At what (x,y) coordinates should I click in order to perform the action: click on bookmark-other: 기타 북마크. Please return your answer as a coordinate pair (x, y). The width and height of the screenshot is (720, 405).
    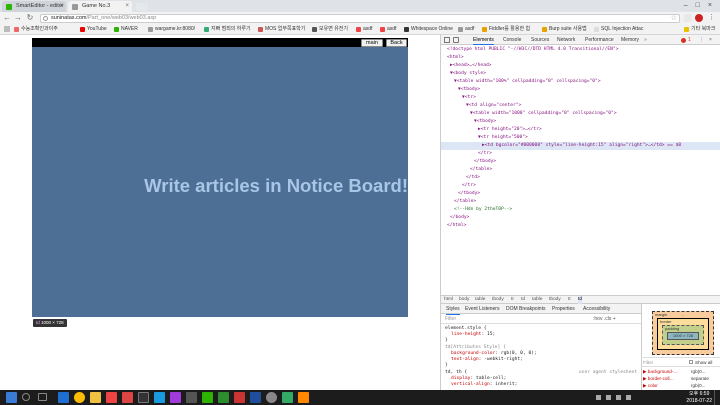
    Looking at the image, I should click on (702, 29).